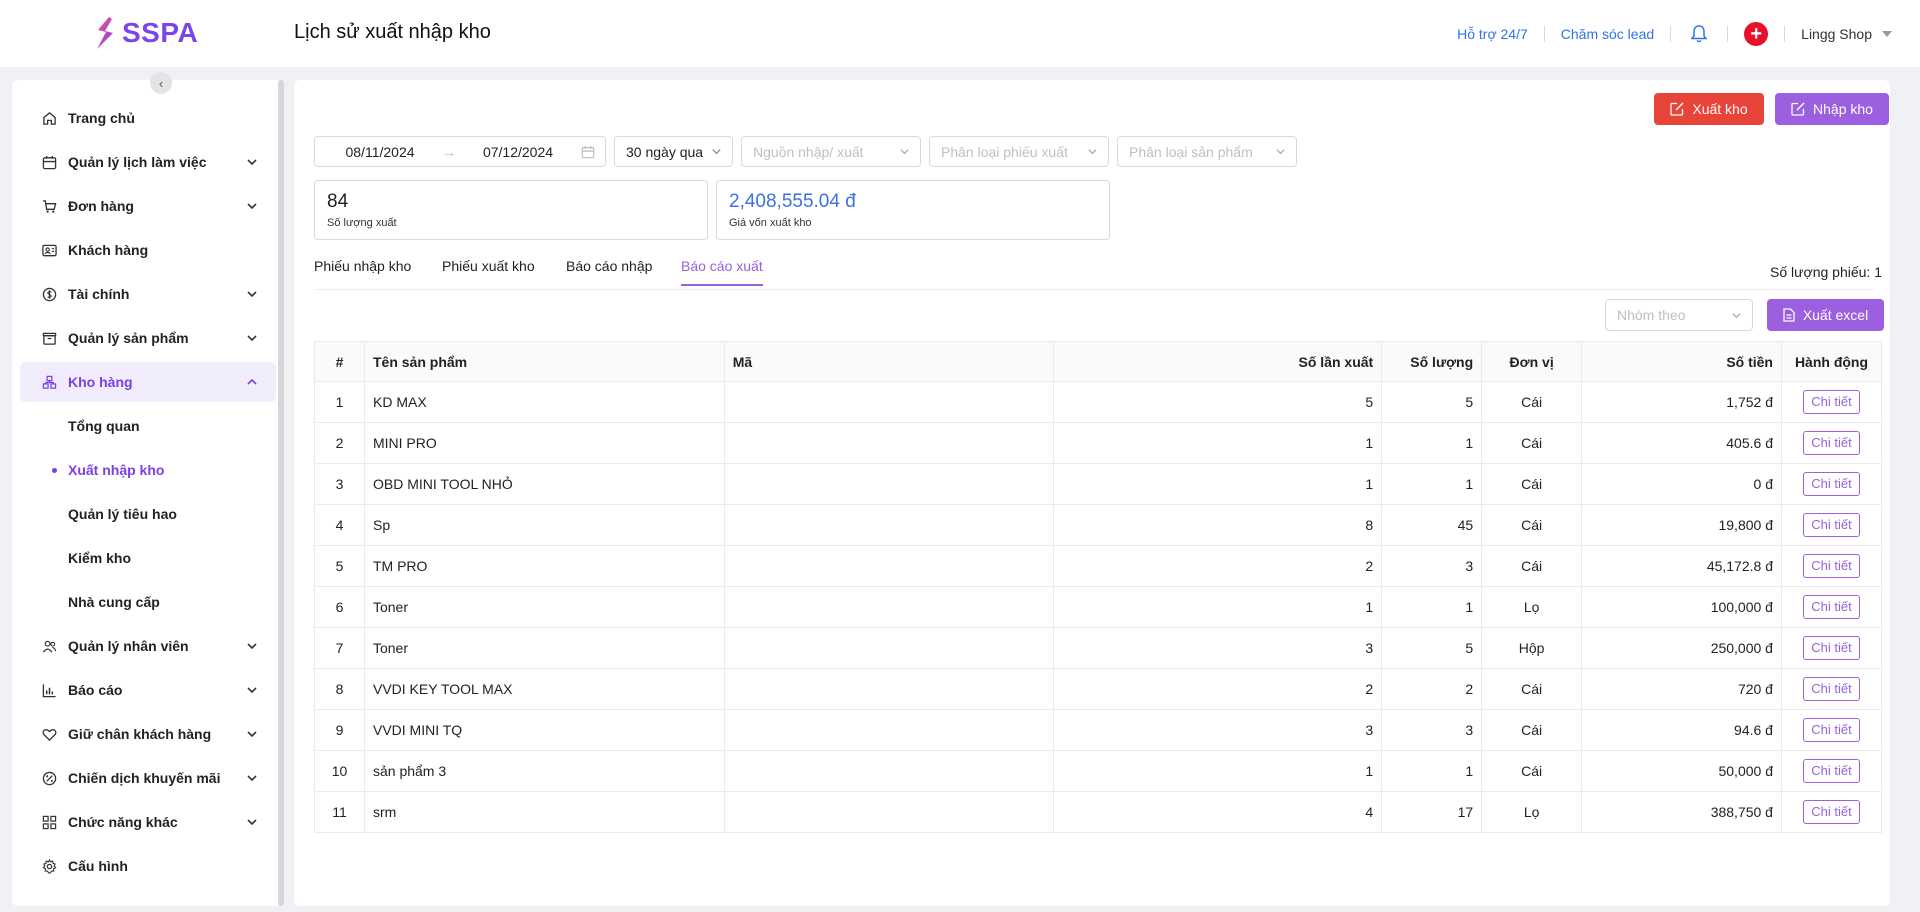 The height and width of the screenshot is (912, 1920). I want to click on cell-quantity: 45, so click(1432, 525).